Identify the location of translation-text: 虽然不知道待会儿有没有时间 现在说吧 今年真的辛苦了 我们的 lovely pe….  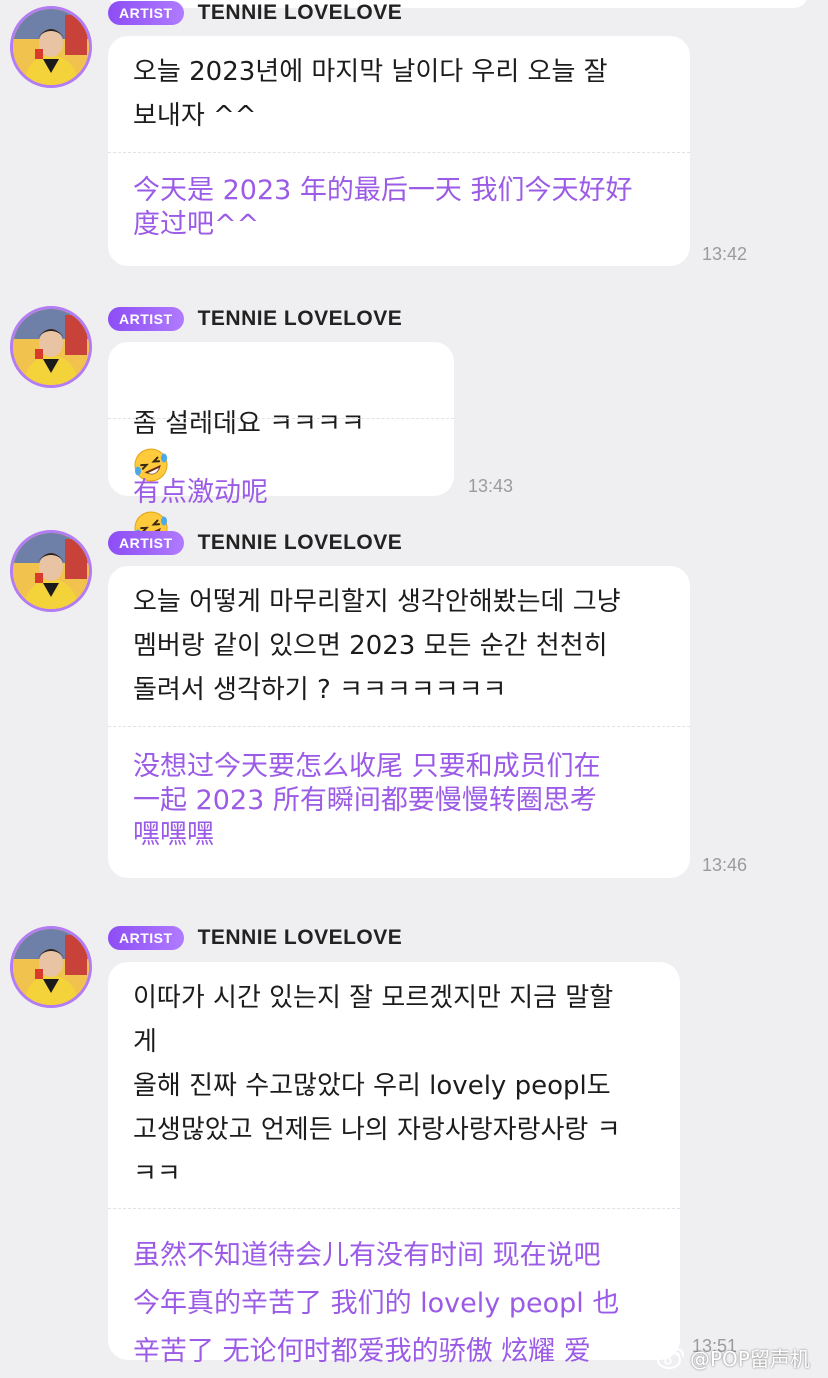
(376, 1303).